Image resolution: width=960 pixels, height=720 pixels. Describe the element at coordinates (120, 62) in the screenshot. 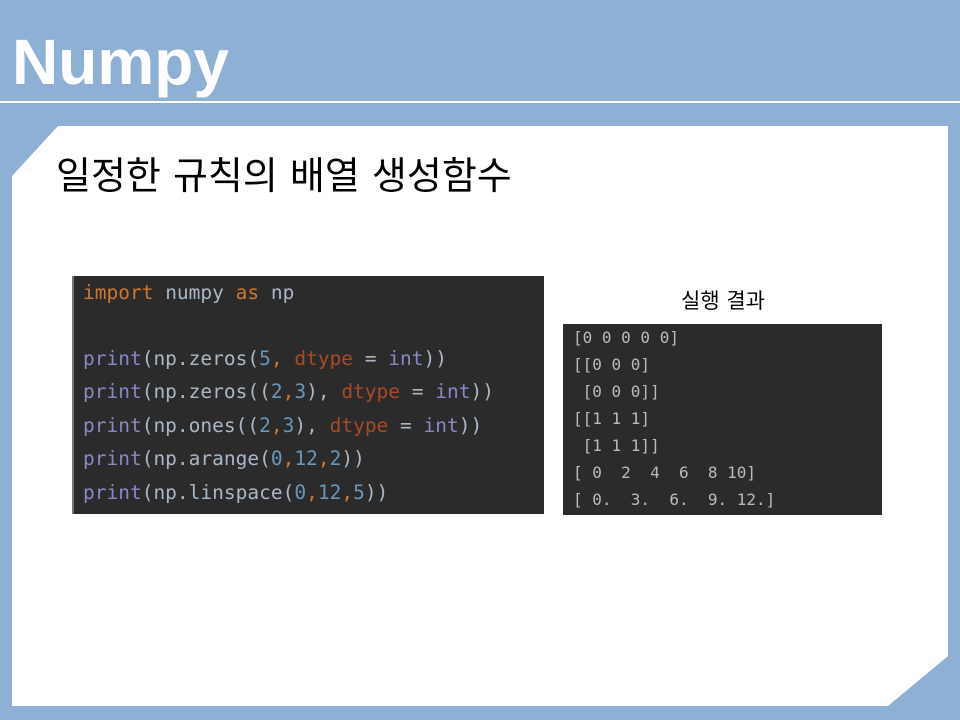

I see `slide-title: Numpy` at that location.